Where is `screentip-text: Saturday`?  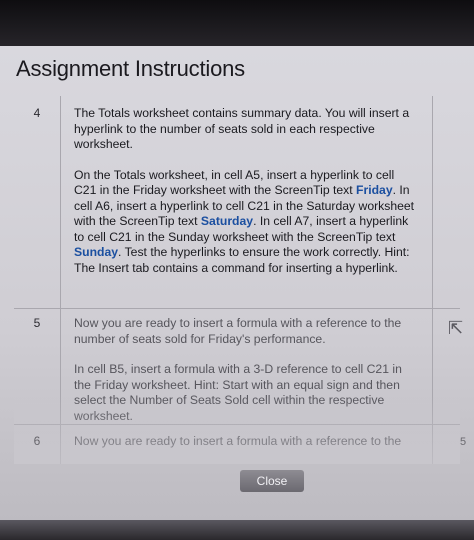
screentip-text: Saturday is located at coordinates (227, 221).